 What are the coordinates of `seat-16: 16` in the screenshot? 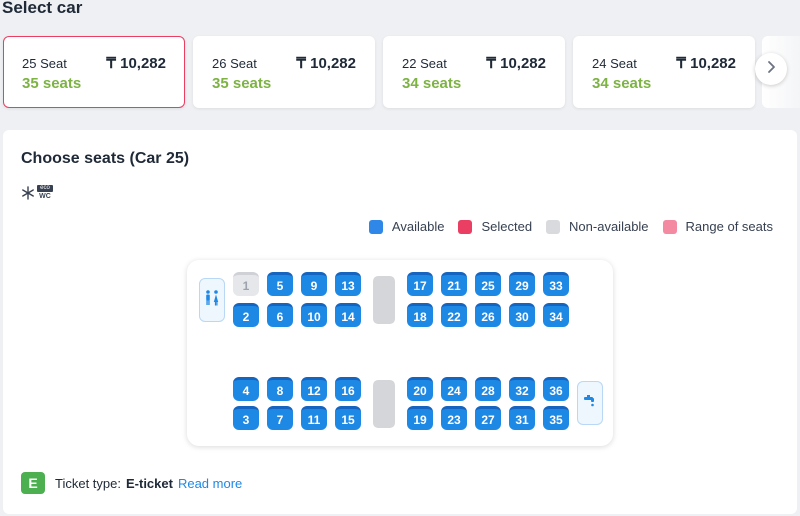 It's located at (348, 389).